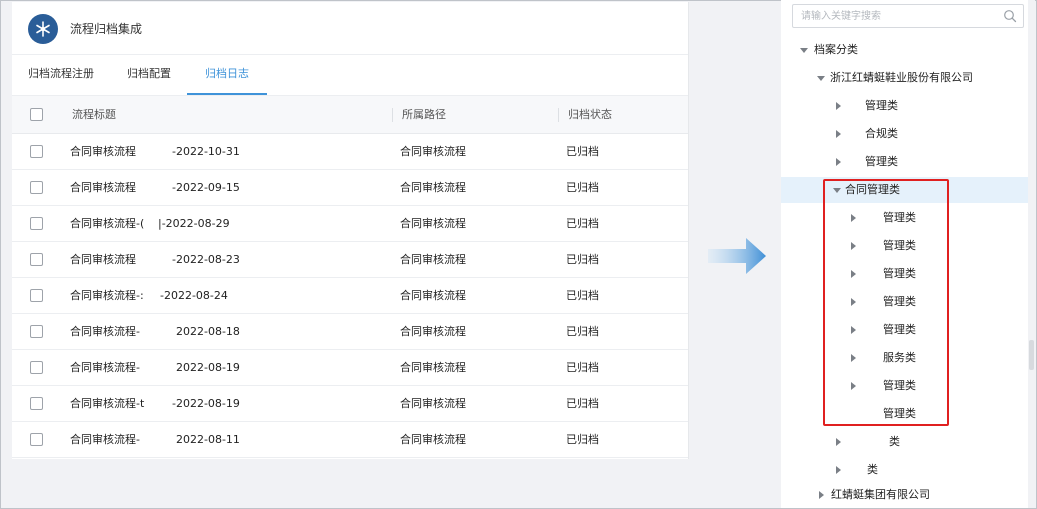 This screenshot has height=509, width=1037. Describe the element at coordinates (1031, 254) in the screenshot. I see `tree-scrollbar` at that location.